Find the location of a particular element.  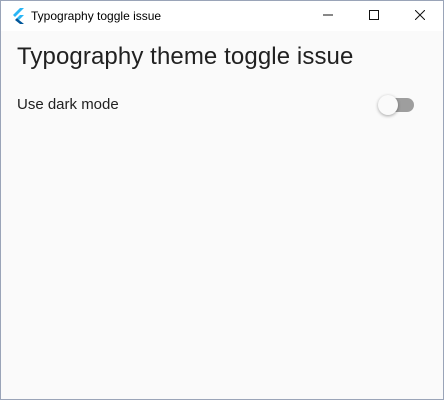

close-icon is located at coordinates (420, 16).